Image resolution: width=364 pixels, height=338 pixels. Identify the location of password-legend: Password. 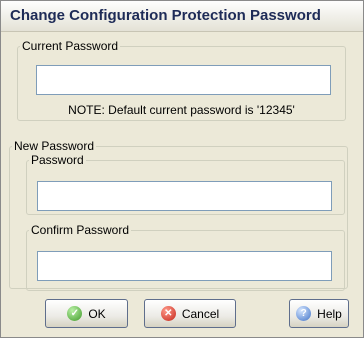
(57, 160).